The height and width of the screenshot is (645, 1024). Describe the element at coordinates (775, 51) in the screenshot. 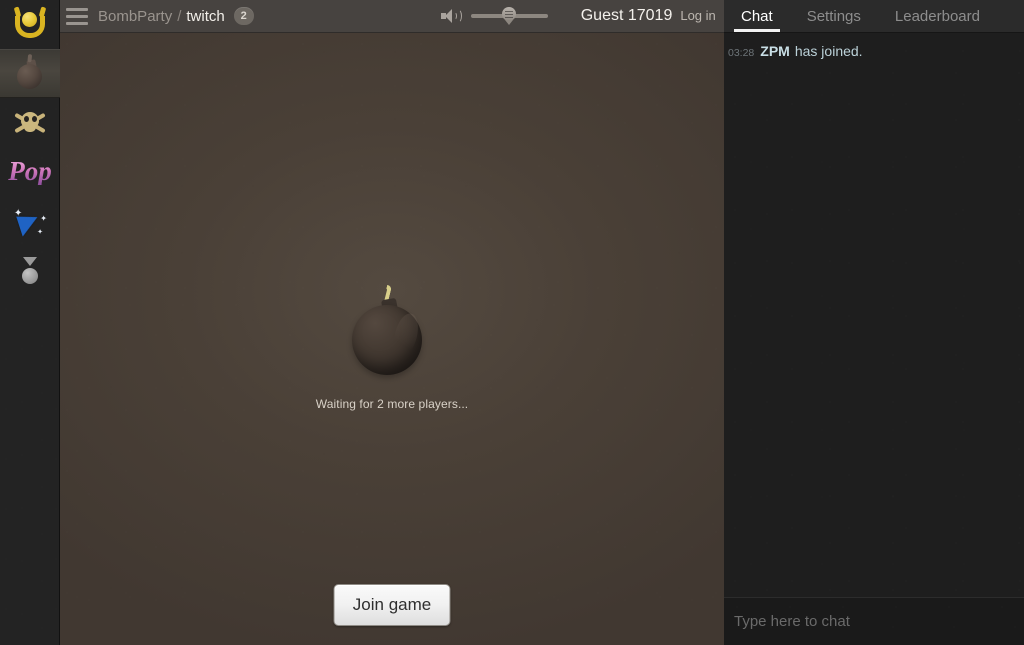

I see `chat-message-username: ZPM` at that location.